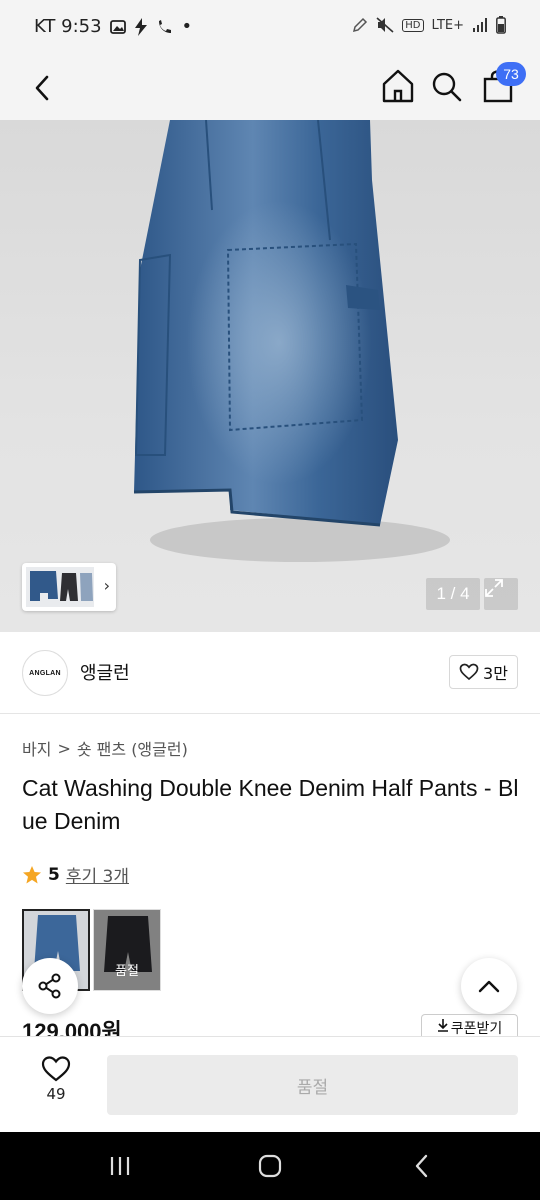 The width and height of the screenshot is (540, 1200). I want to click on download-icon, so click(442, 1025).